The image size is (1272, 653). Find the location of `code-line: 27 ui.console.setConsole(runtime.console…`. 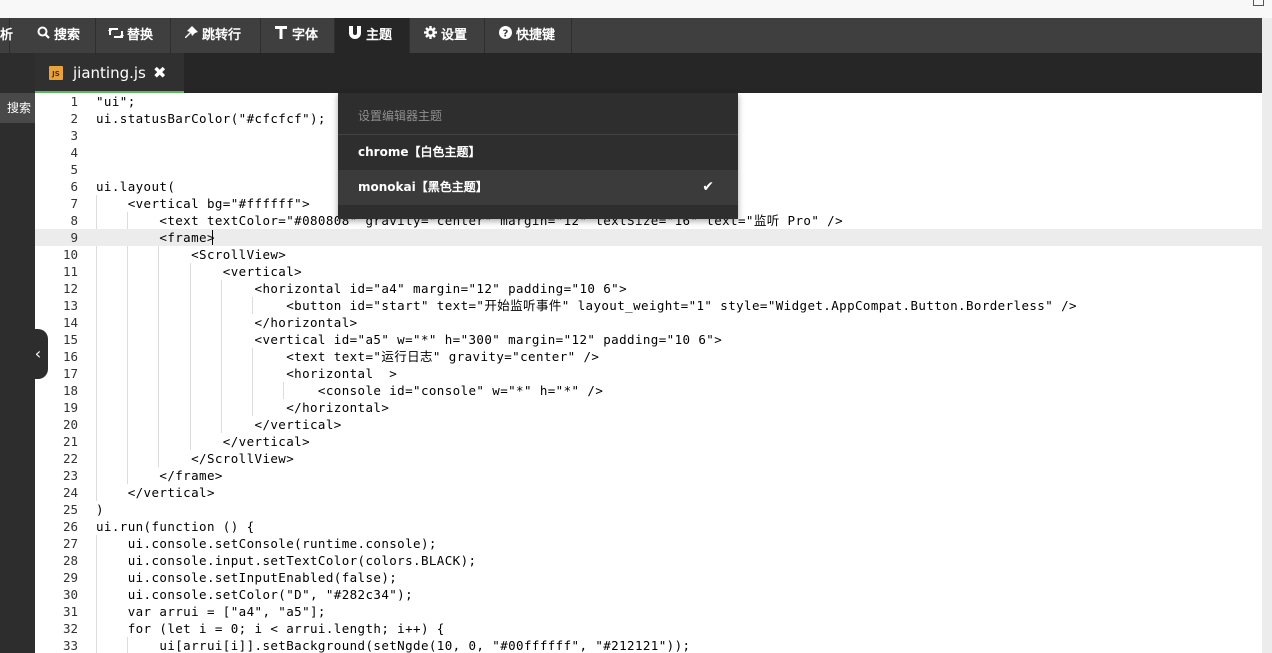

code-line: 27 ui.console.setConsole(runtime.console… is located at coordinates (648, 543).